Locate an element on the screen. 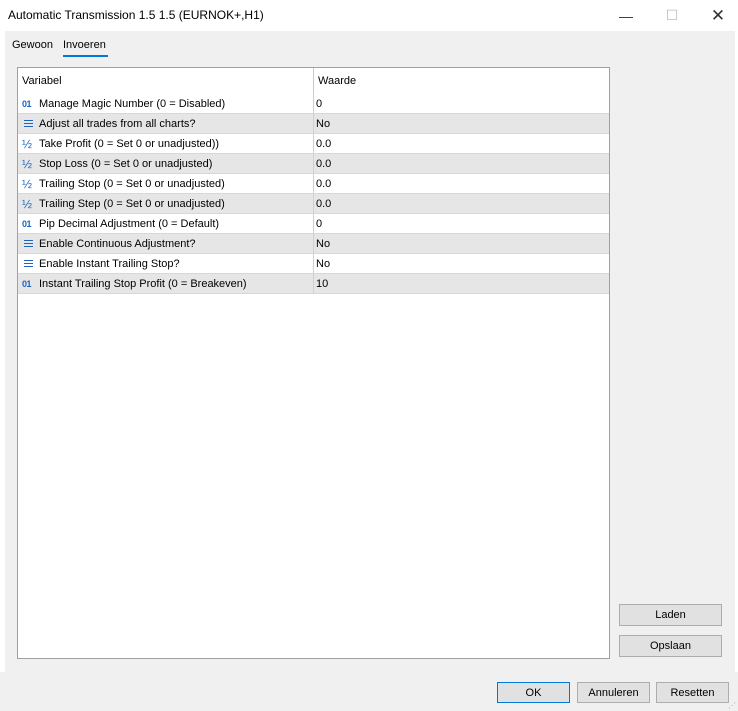 Image resolution: width=738 pixels, height=711 pixels. row-label: Stop Loss (0 = Set 0 or unadjusted) is located at coordinates (126, 164).